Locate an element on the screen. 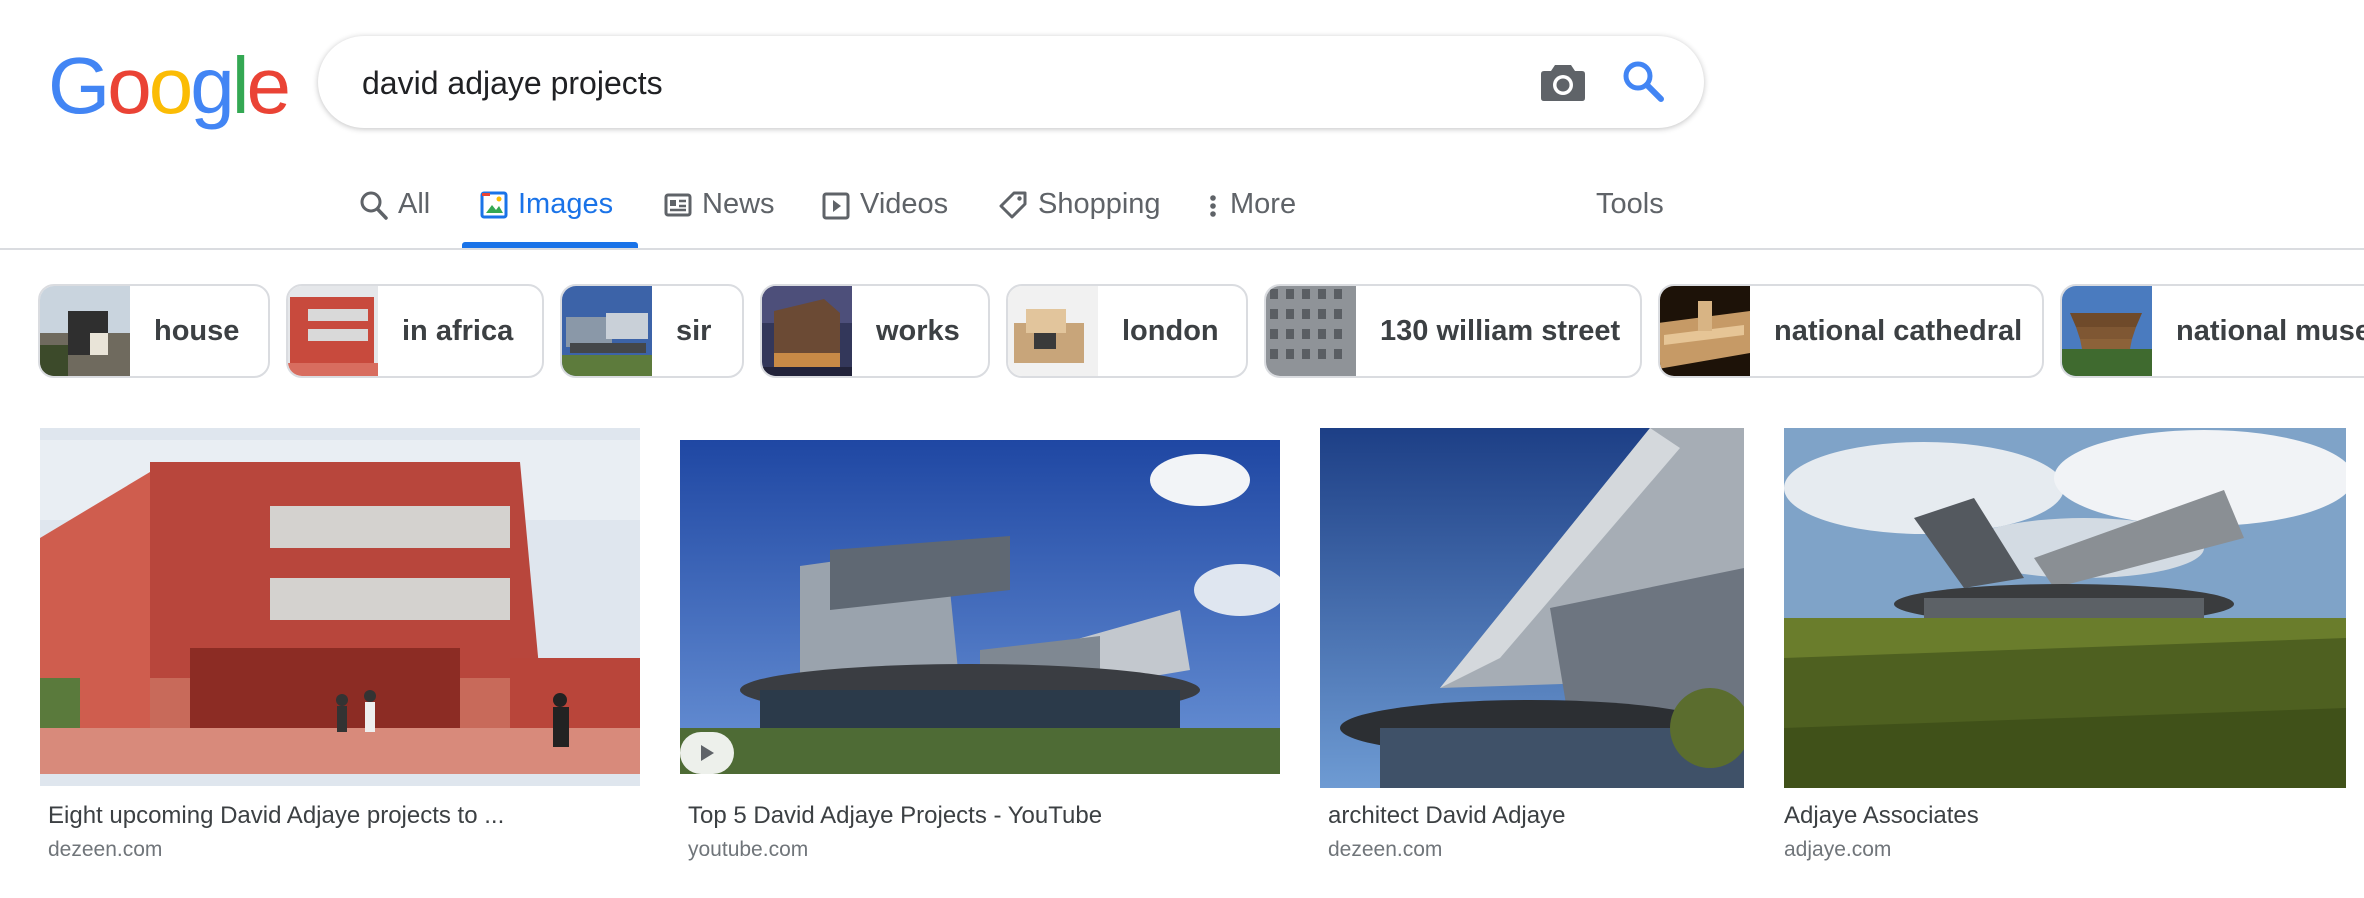 Image resolution: width=2364 pixels, height=898 pixels. tab-videos: Videos is located at coordinates (885, 210).